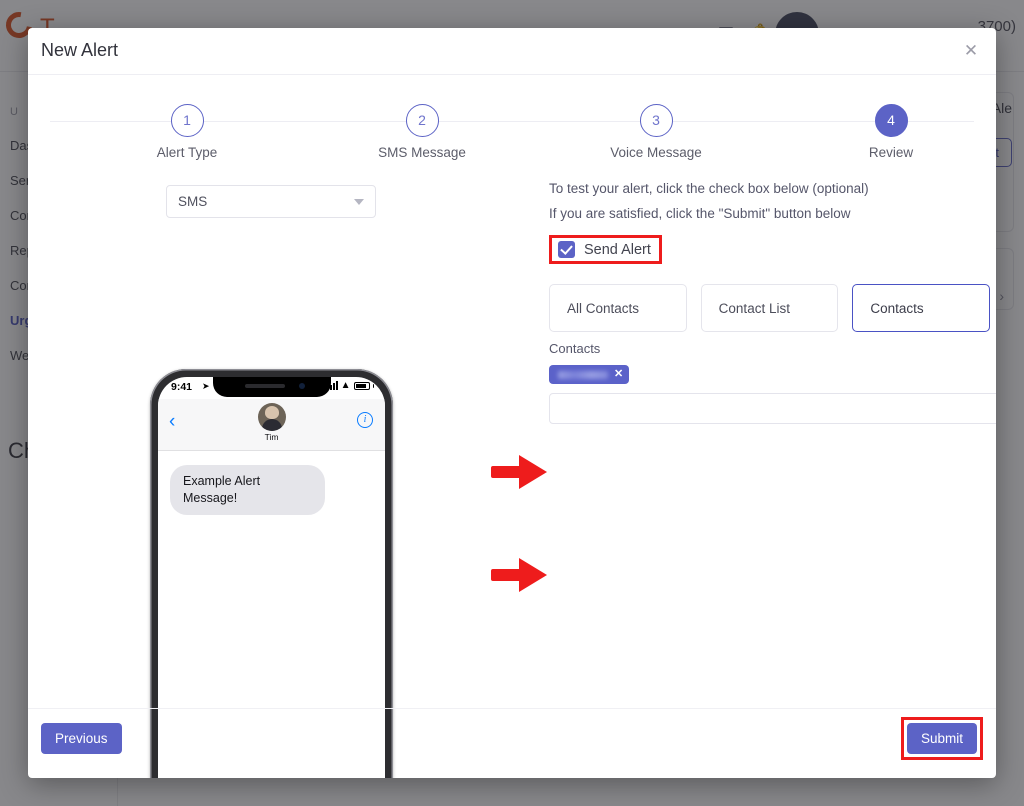 This screenshot has width=1024, height=806. Describe the element at coordinates (512, 51) in the screenshot. I see `modal-header: New Alert ✕` at that location.